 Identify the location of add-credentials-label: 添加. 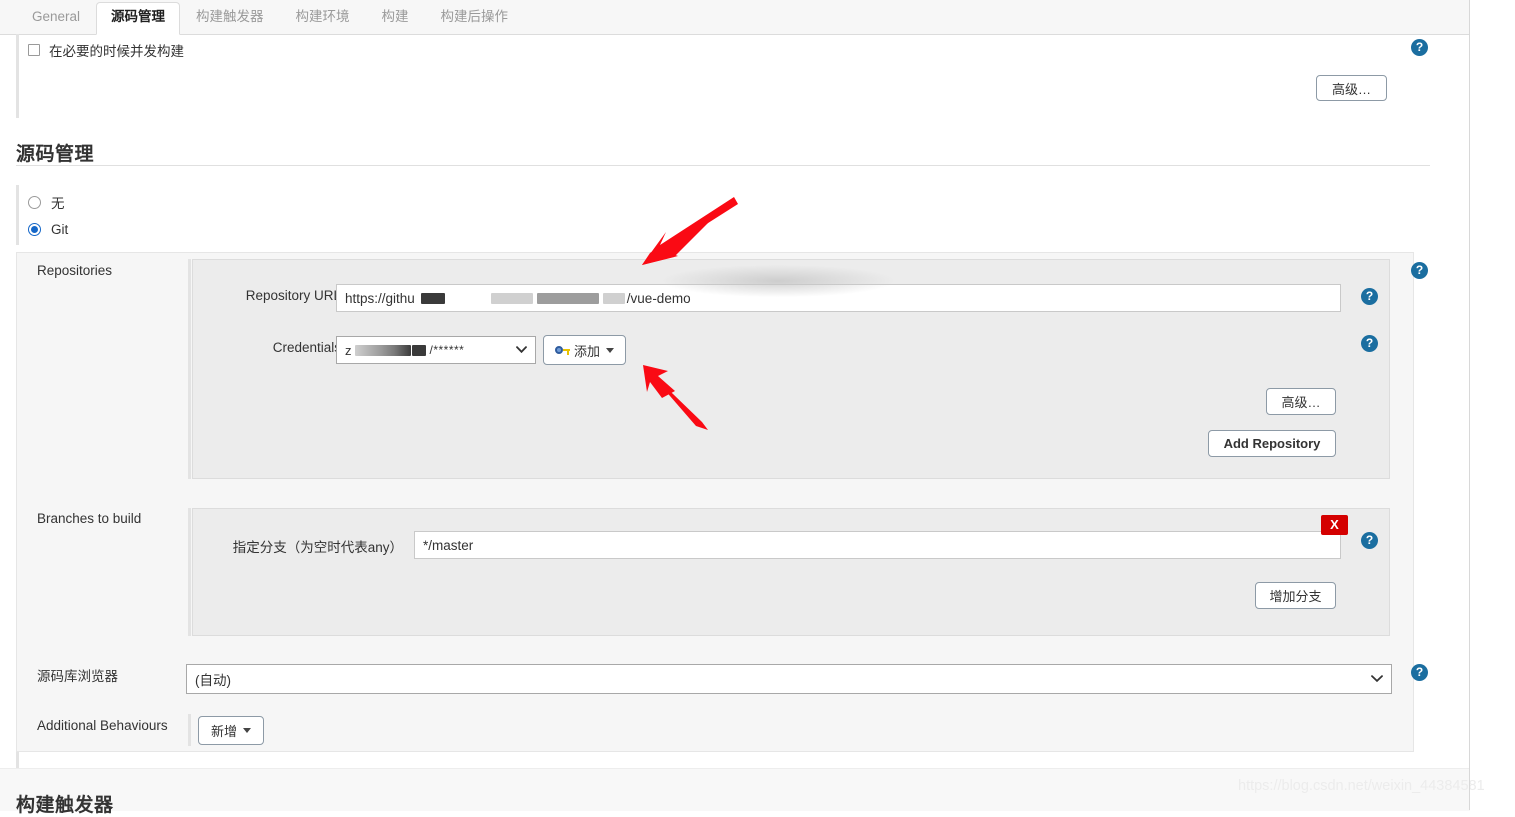
(587, 351).